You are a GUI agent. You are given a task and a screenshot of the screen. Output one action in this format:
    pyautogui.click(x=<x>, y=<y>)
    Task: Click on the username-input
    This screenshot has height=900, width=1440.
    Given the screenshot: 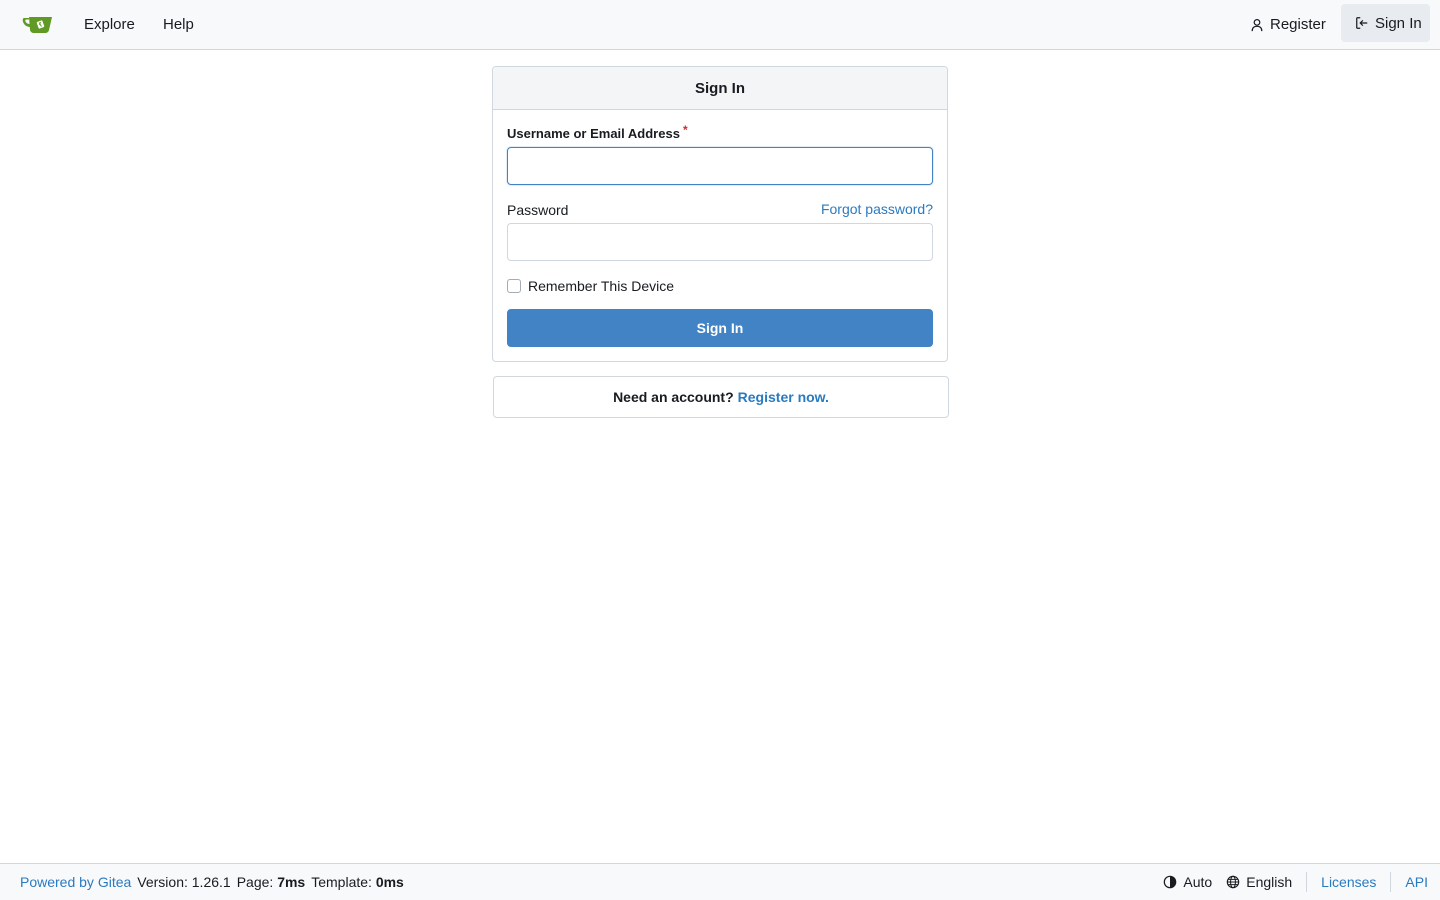 What is the action you would take?
    pyautogui.click(x=720, y=166)
    